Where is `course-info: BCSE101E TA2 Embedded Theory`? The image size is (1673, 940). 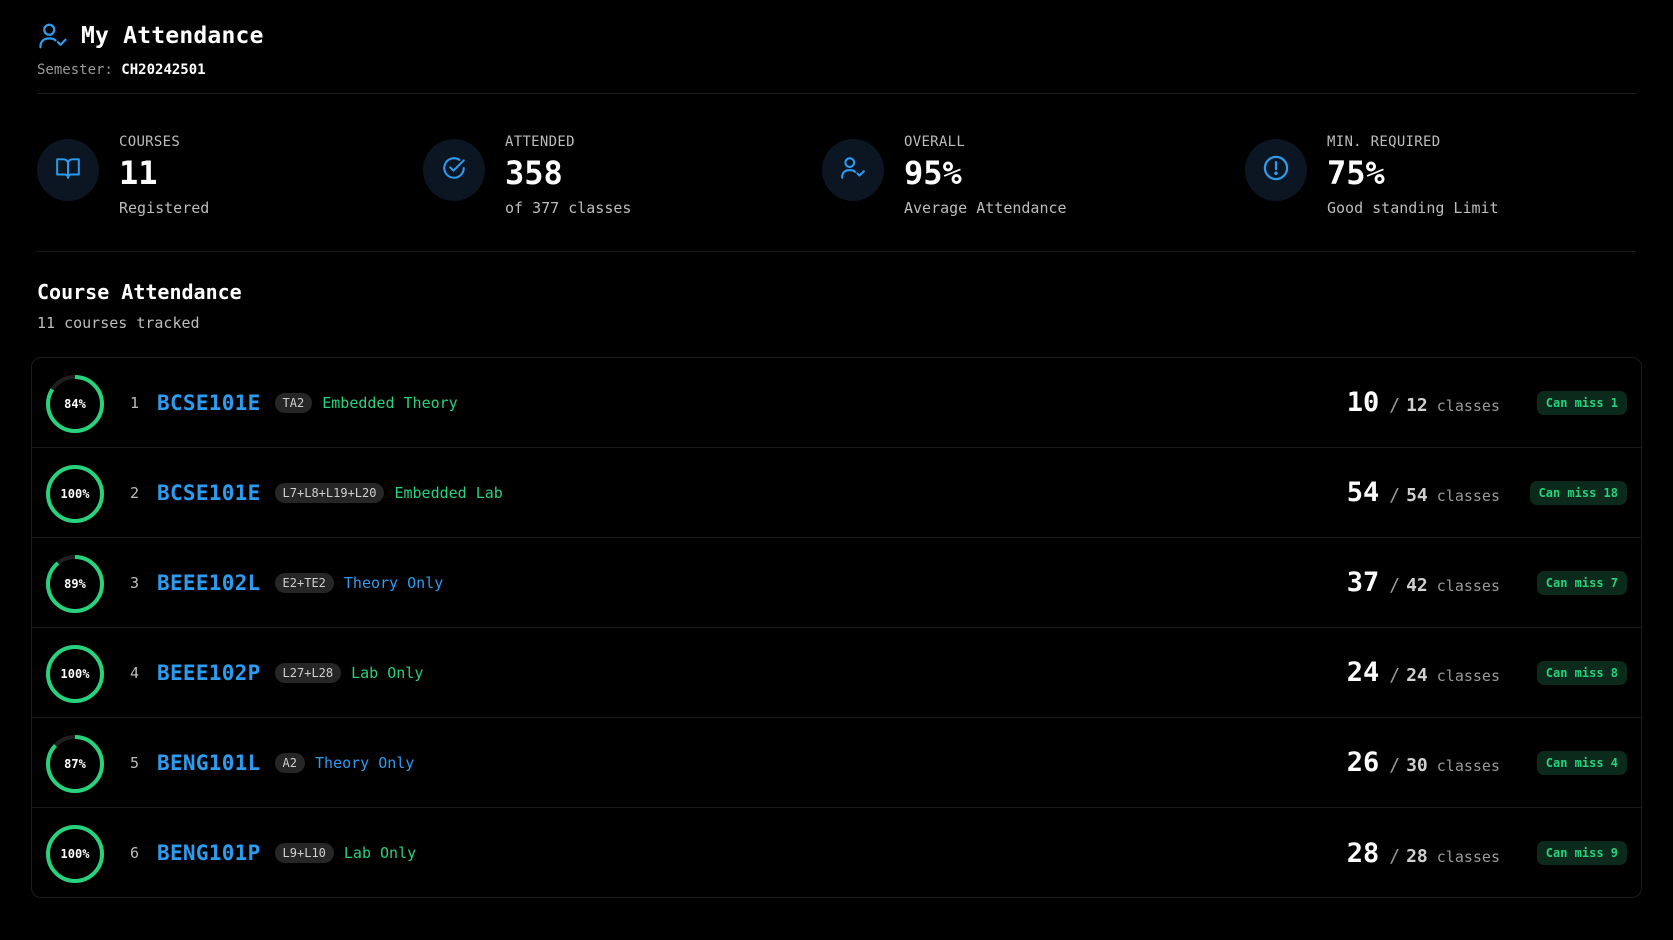
course-info: BCSE101E TA2 Embedded Theory is located at coordinates (307, 403).